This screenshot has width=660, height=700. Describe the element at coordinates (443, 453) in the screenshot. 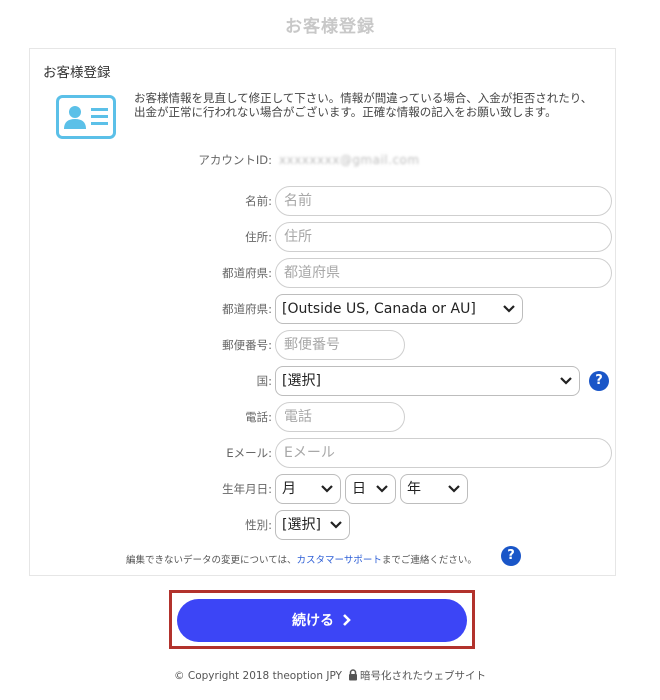

I see `email-input` at that location.